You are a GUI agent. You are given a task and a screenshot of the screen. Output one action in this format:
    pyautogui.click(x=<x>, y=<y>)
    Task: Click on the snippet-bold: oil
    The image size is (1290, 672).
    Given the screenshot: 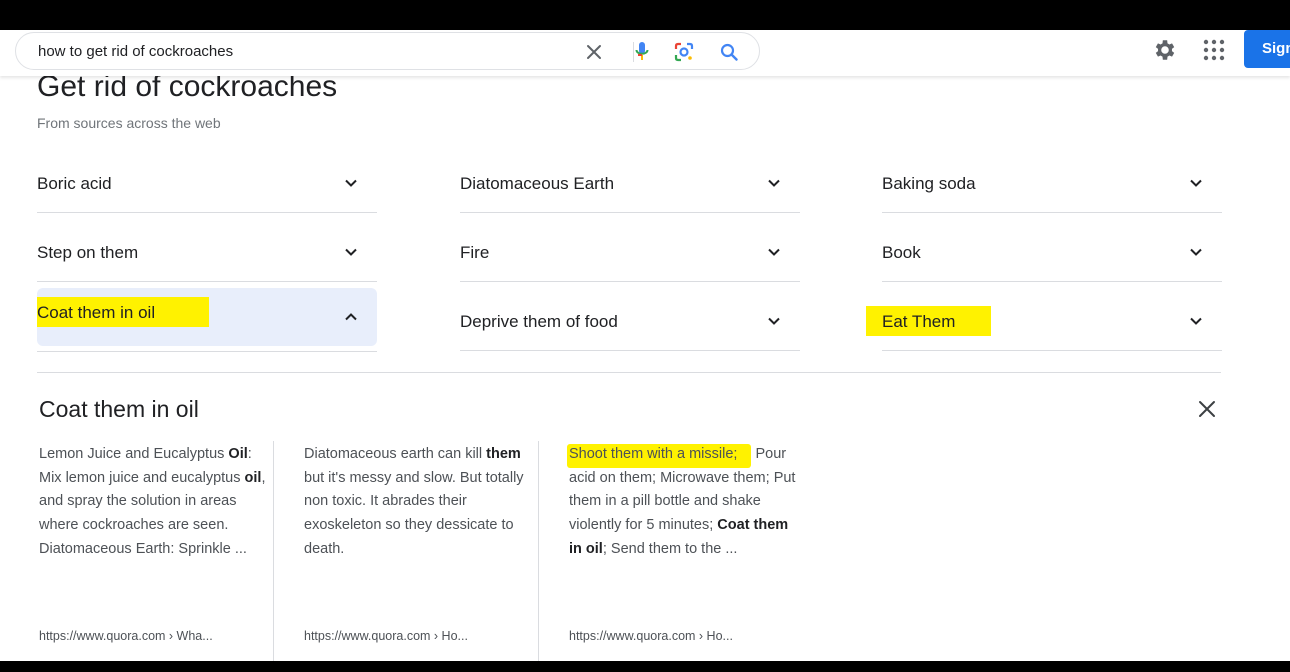 What is the action you would take?
    pyautogui.click(x=253, y=477)
    